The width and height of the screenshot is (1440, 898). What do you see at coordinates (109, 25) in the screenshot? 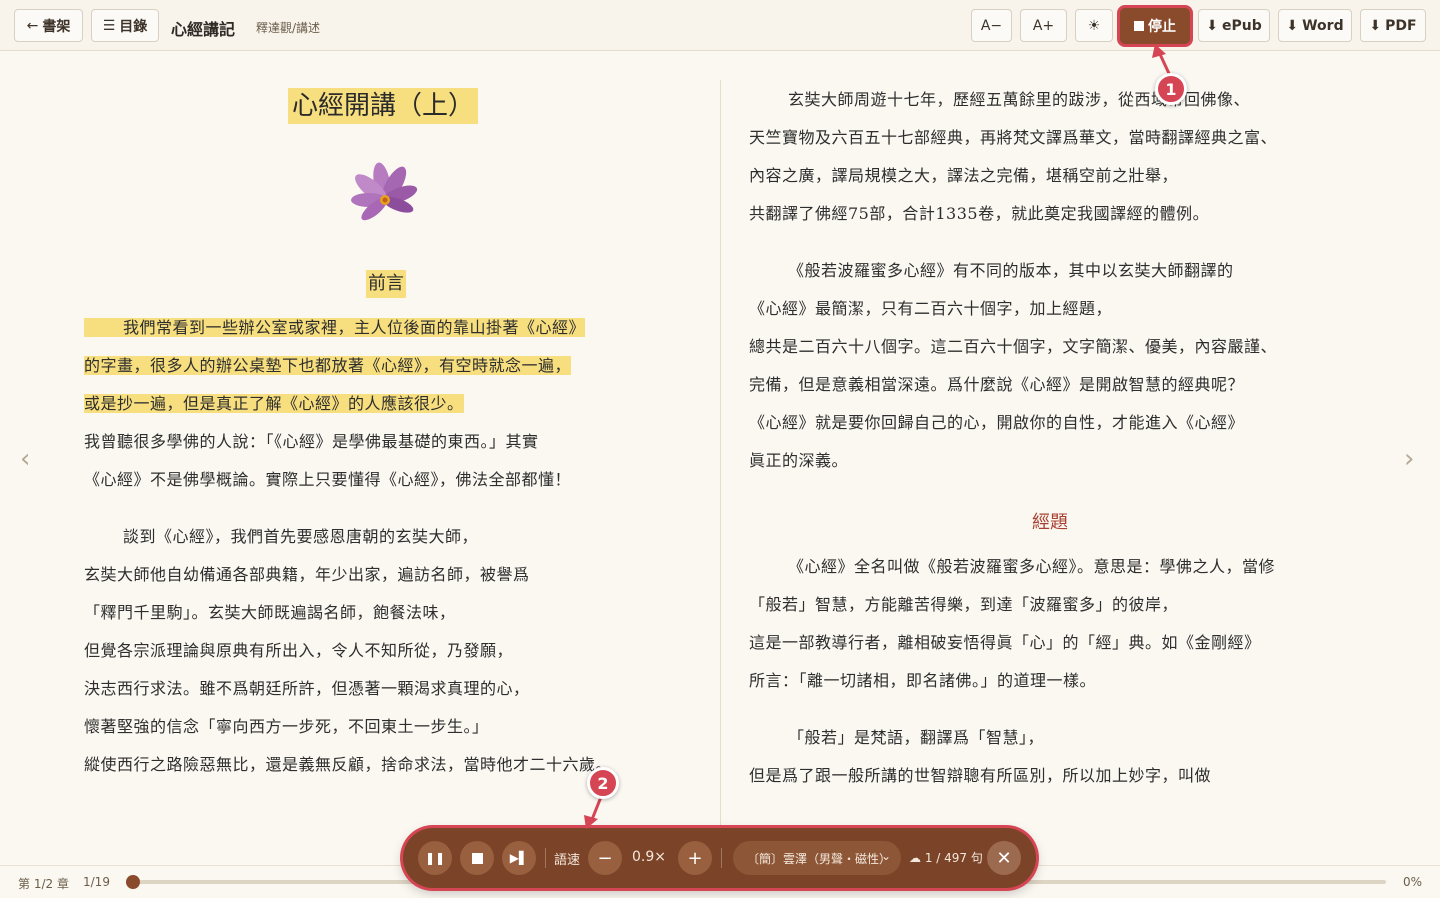
I see `menu-icon: ☰` at bounding box center [109, 25].